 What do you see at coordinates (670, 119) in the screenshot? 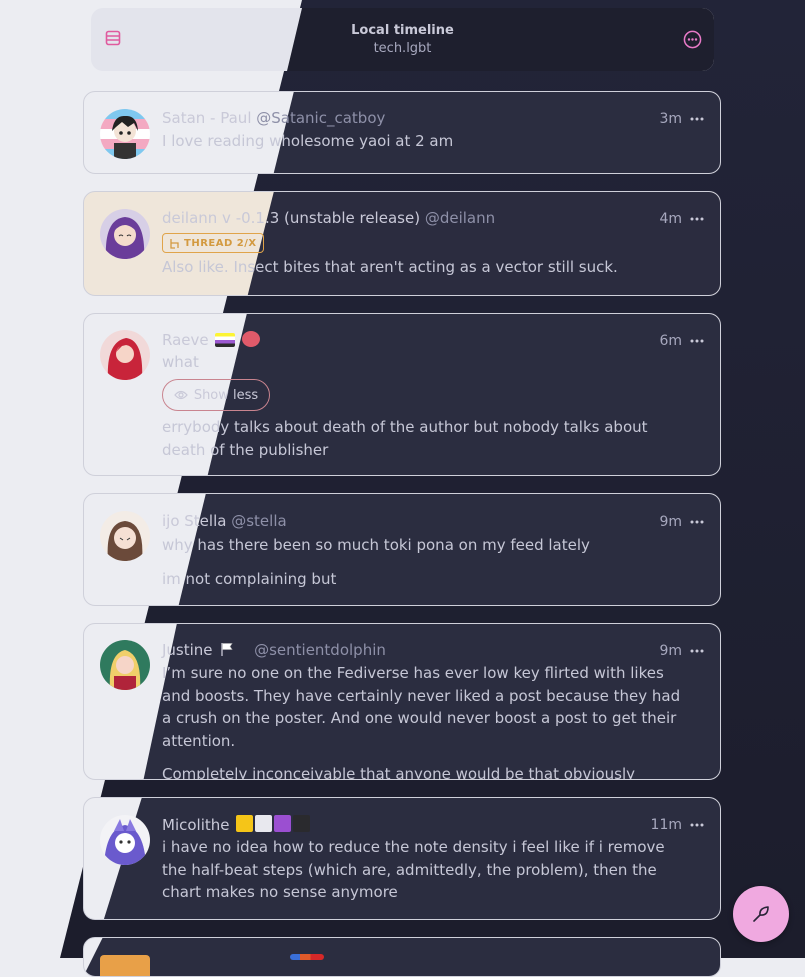
I see `timestamp: 3m` at bounding box center [670, 119].